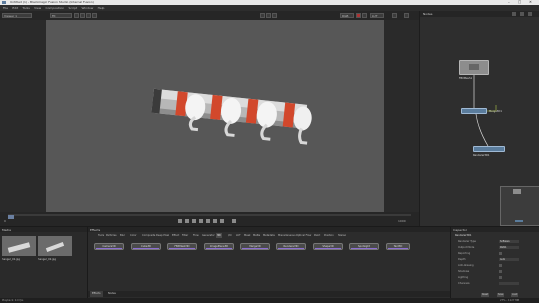  Describe the element at coordinates (342, 235) in the screenshot. I see `tab-stereo: Stereo` at that location.